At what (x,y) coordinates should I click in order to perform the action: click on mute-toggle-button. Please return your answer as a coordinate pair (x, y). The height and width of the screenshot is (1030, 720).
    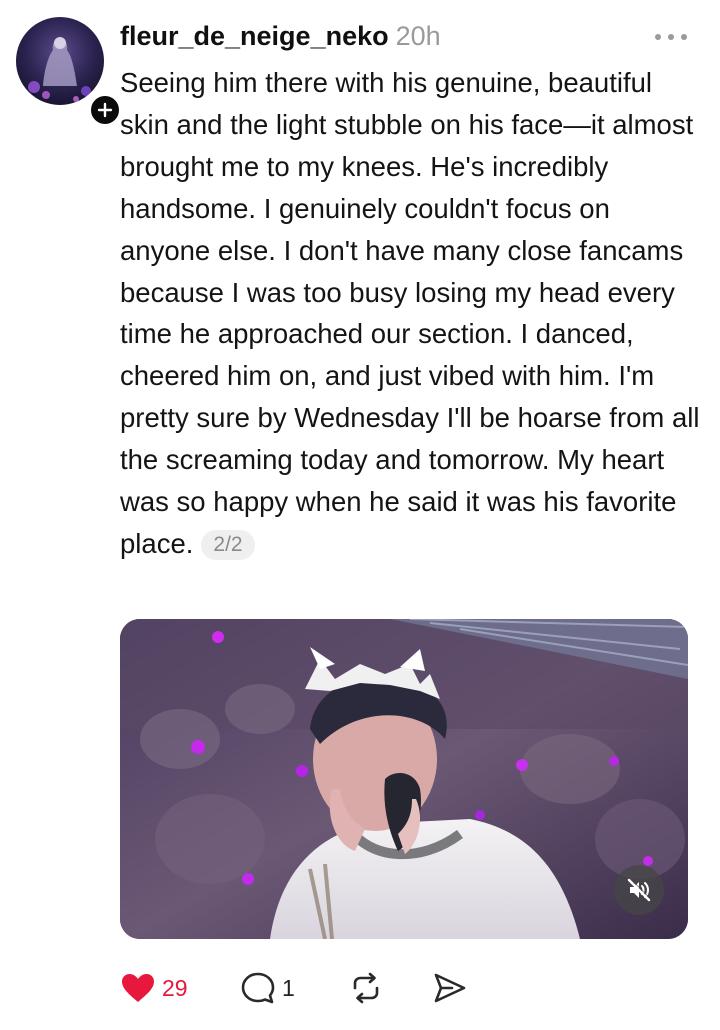
    Looking at the image, I should click on (639, 890).